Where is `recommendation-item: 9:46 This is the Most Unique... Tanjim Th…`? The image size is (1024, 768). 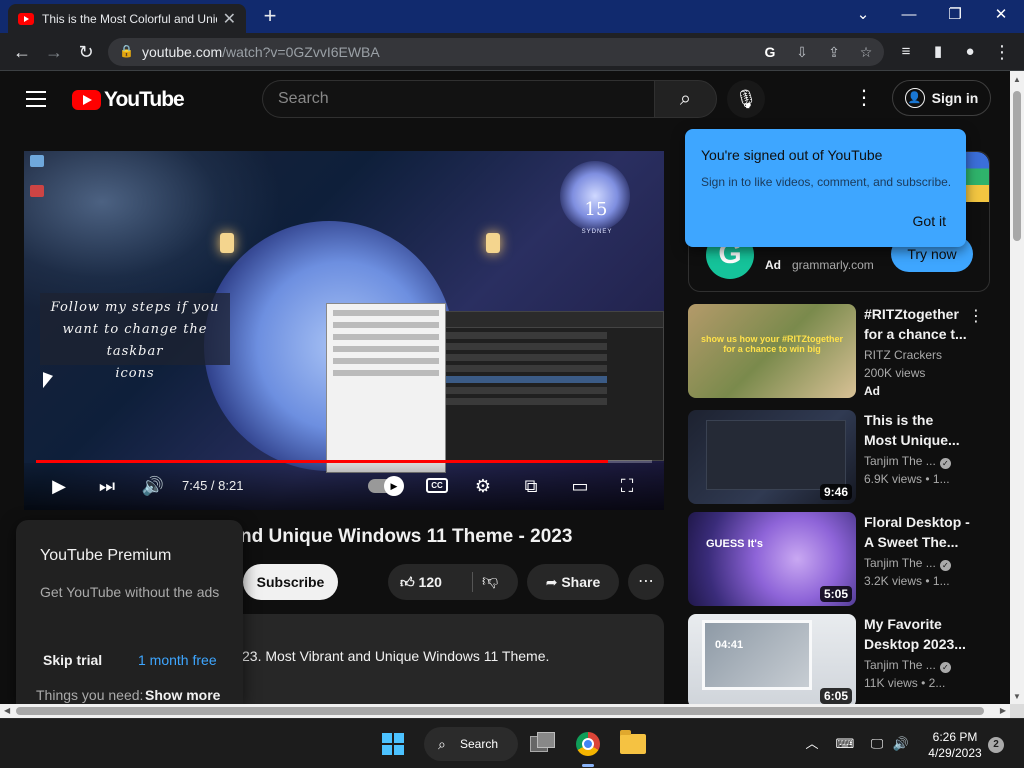
recommendation-item: 9:46 This is the Most Unique... Tanjim Th… is located at coordinates (849, 458).